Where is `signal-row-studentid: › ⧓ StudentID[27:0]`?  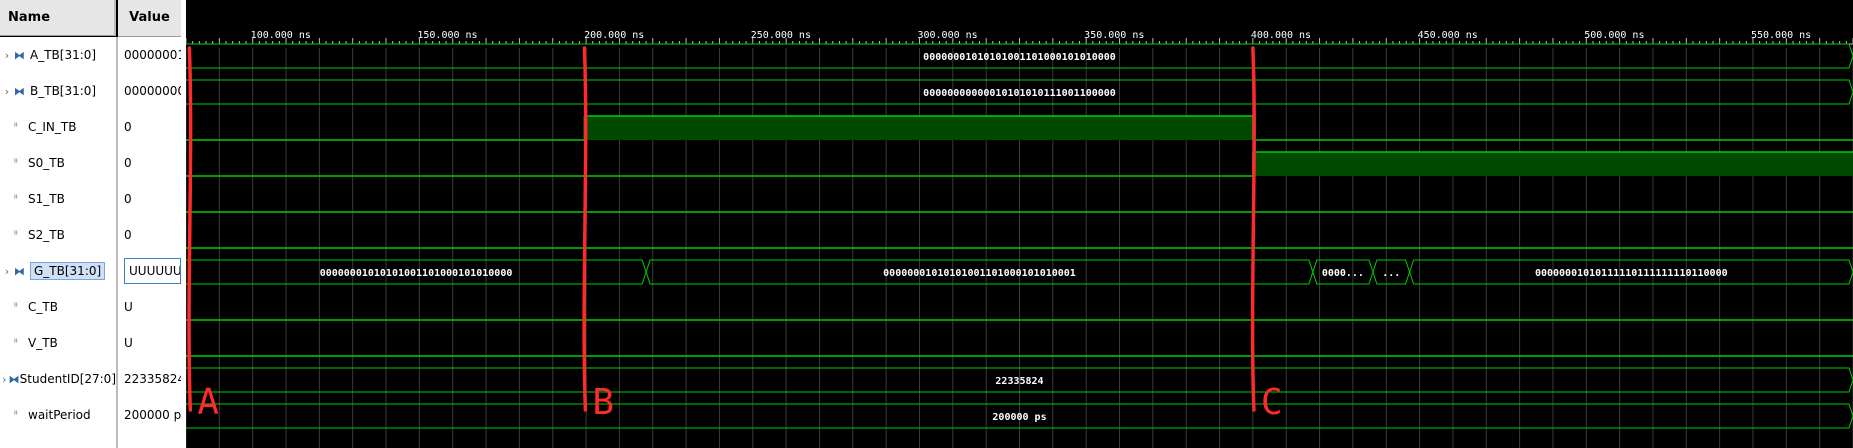 signal-row-studentid: › ⧓ StudentID[27:0] is located at coordinates (58, 379).